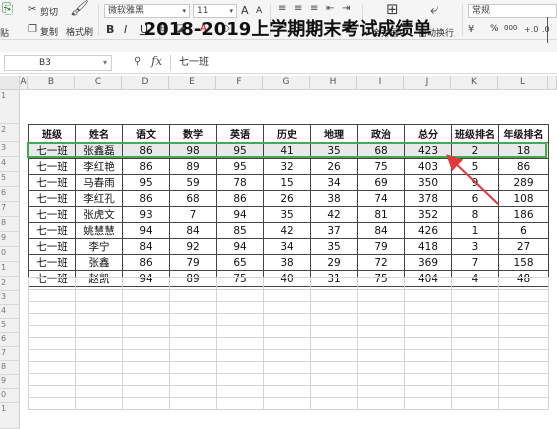 The image size is (557, 429). What do you see at coordinates (10, 209) in the screenshot?
I see `row-header: 7` at bounding box center [10, 209].